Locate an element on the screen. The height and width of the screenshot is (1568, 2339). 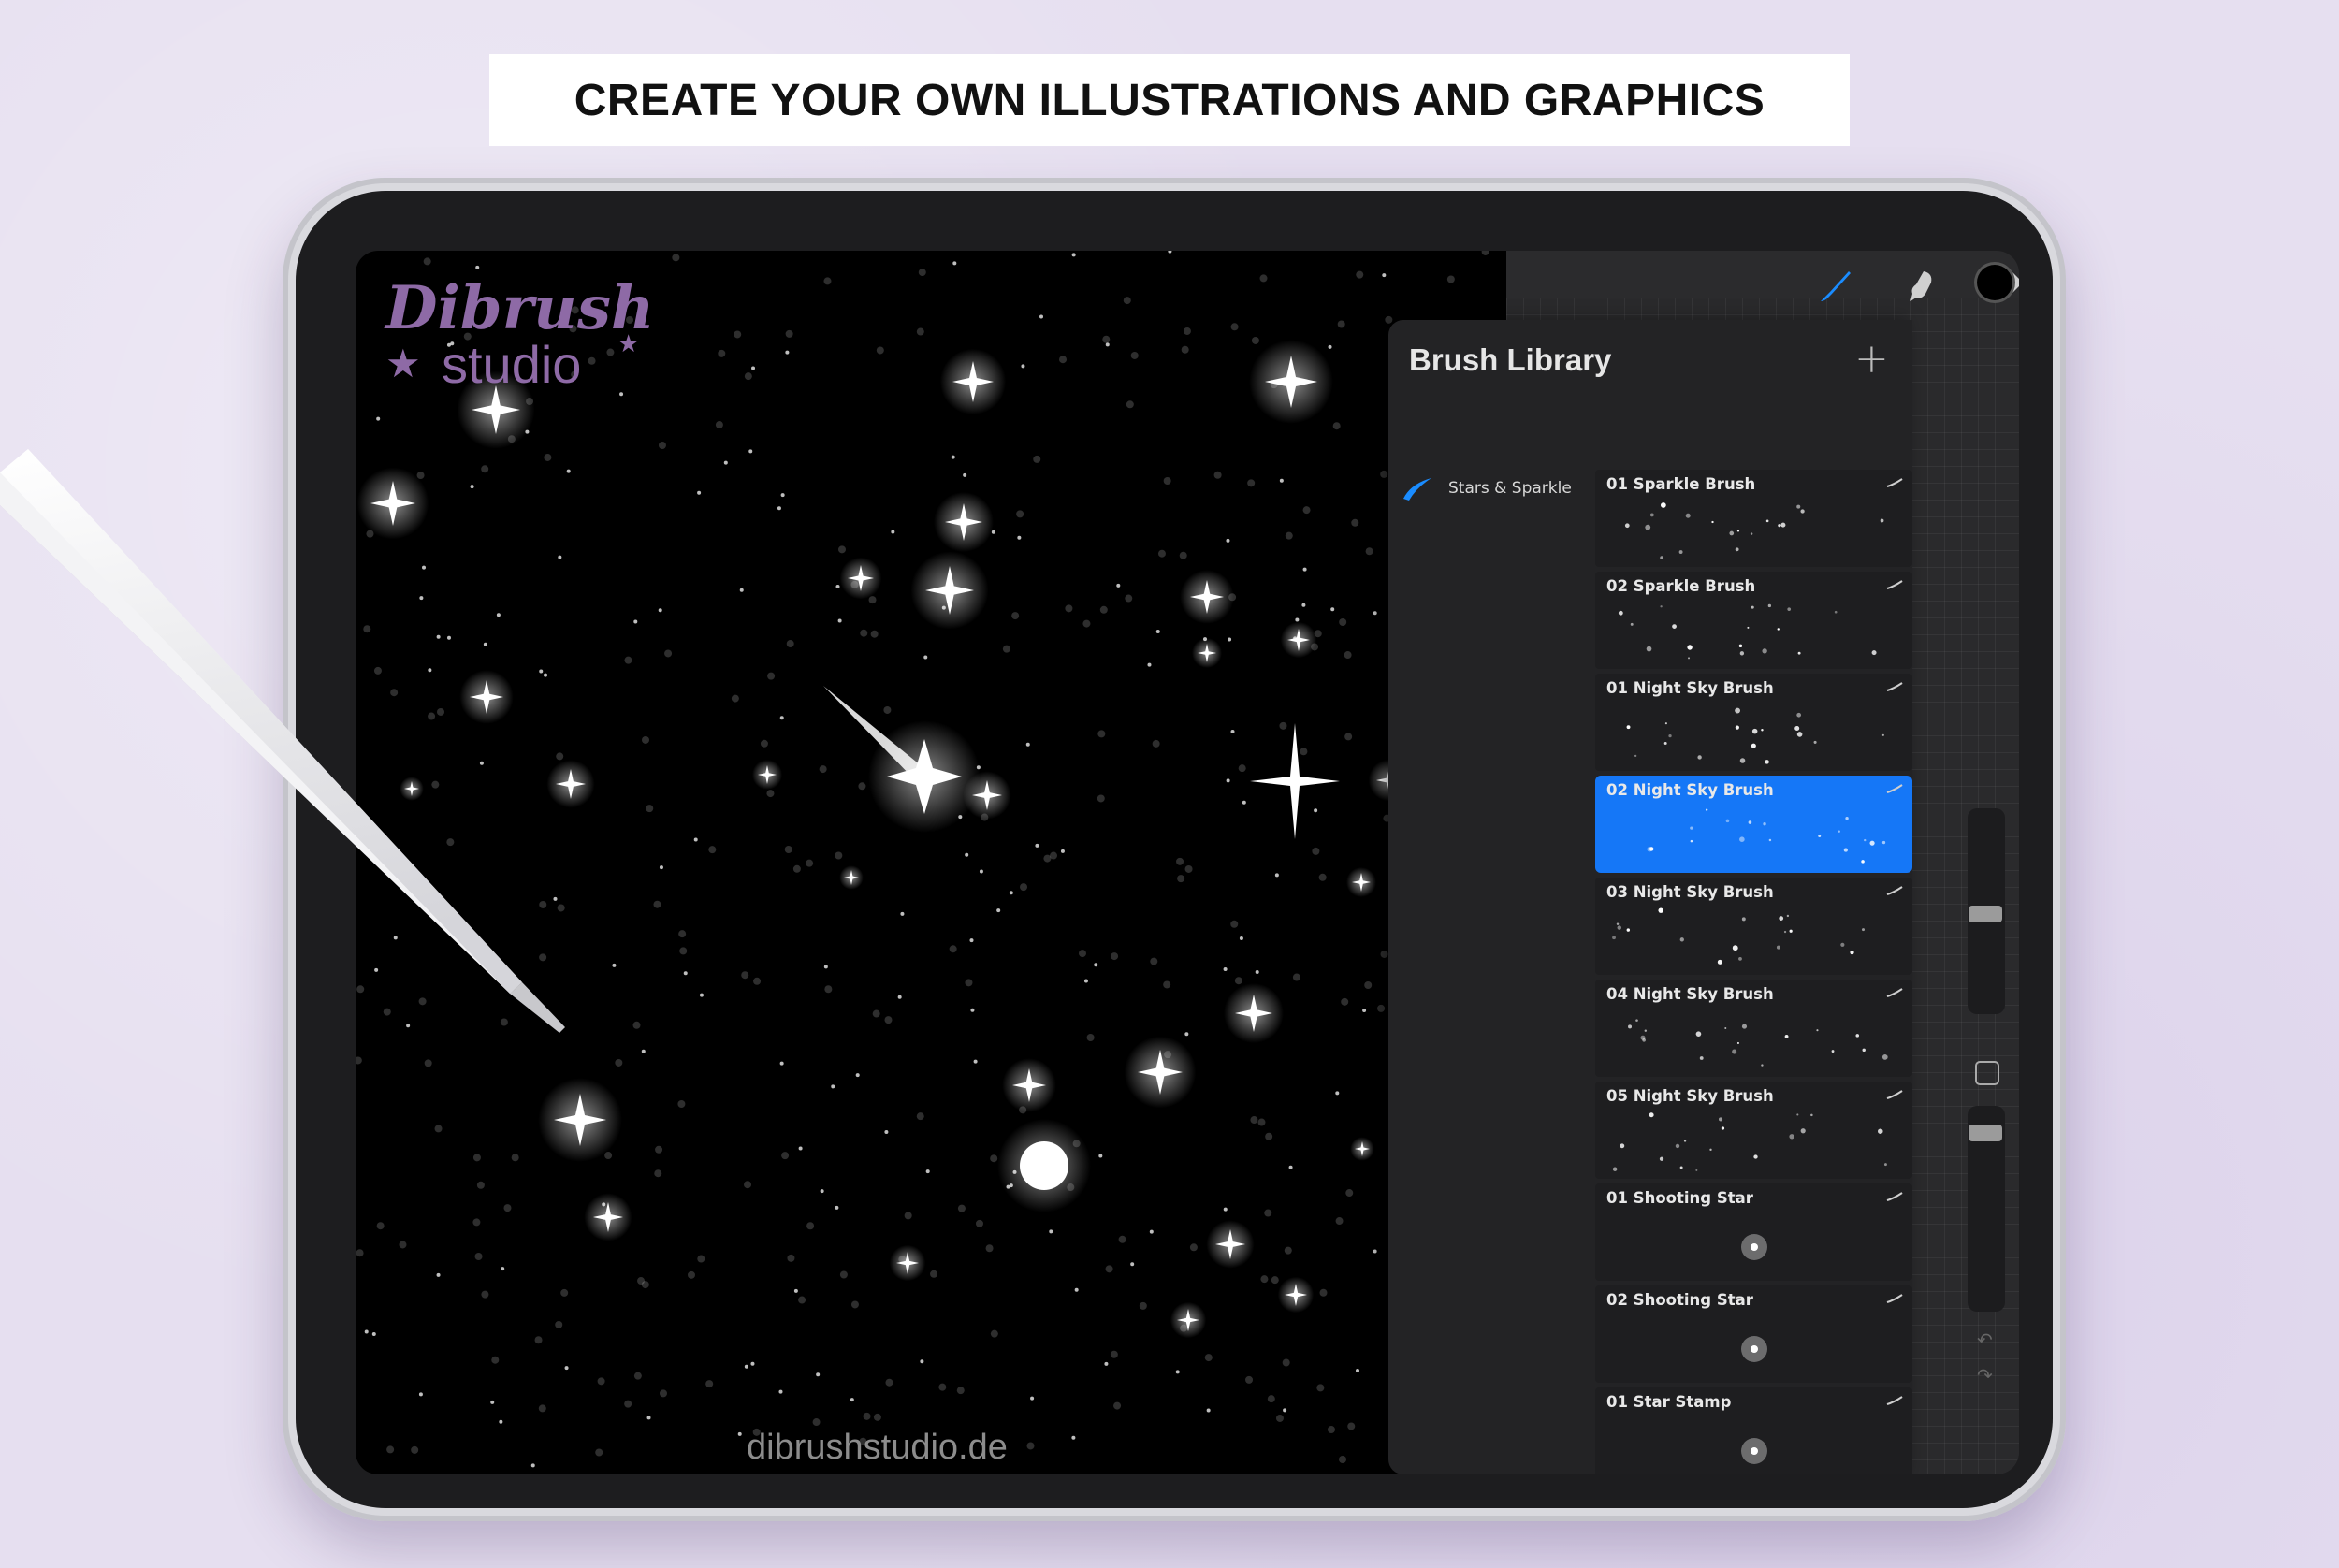
brush-item: 04 Night Sky Brush is located at coordinates (1753, 1028).